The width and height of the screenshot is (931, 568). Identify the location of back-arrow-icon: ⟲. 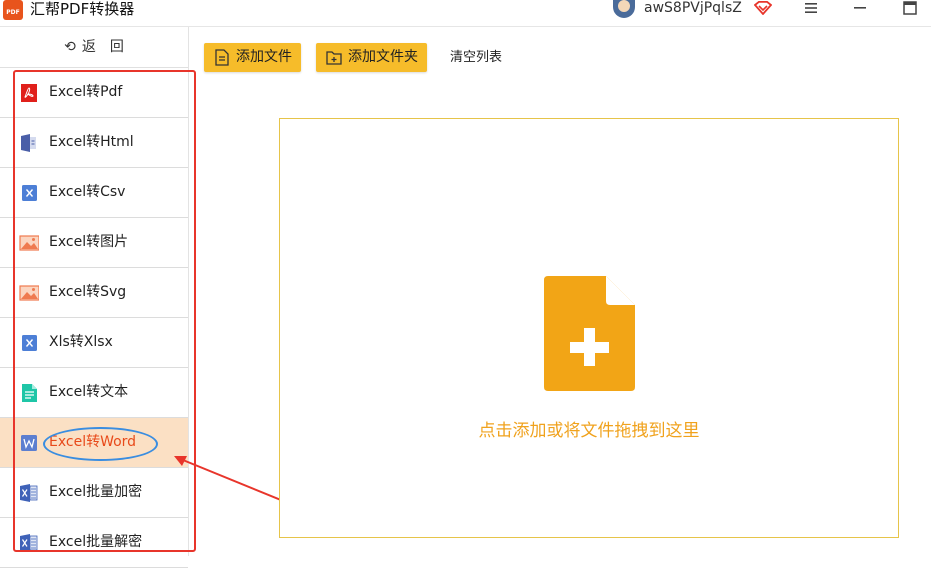
(70, 47).